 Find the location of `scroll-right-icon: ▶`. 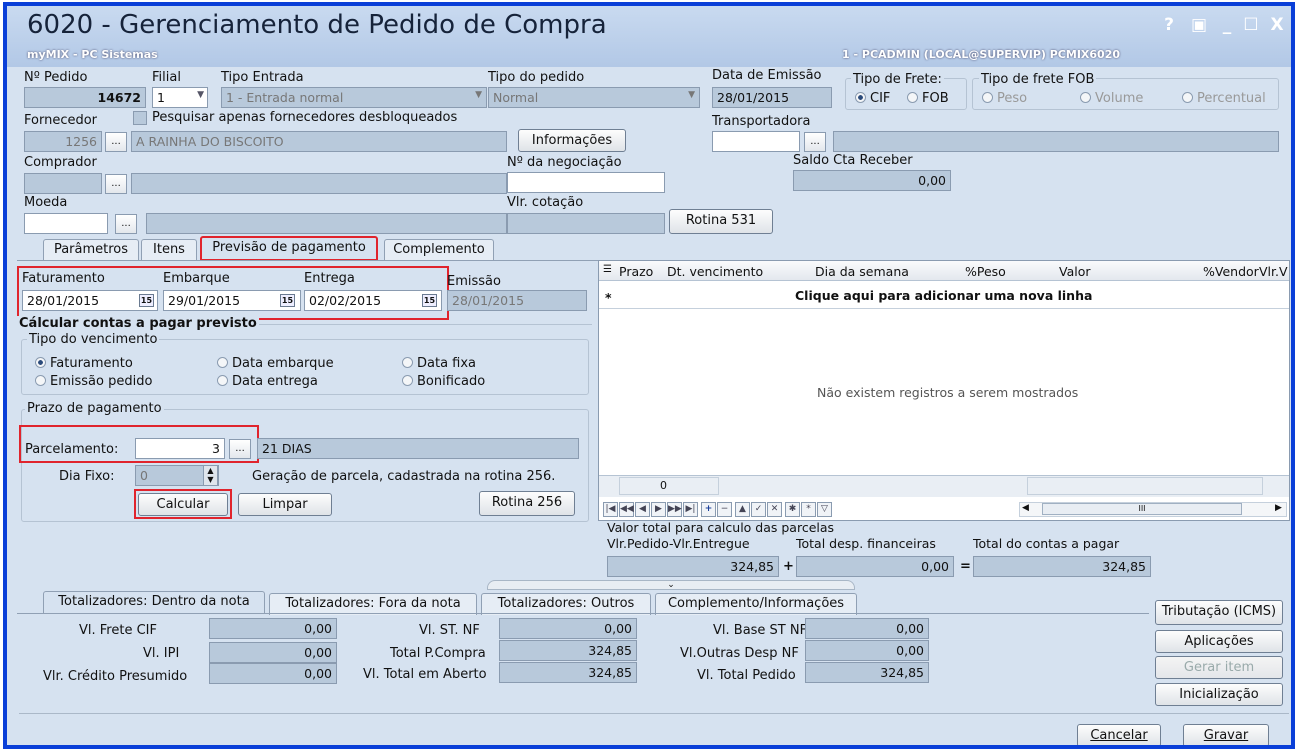

scroll-right-icon: ▶ is located at coordinates (1278, 508).